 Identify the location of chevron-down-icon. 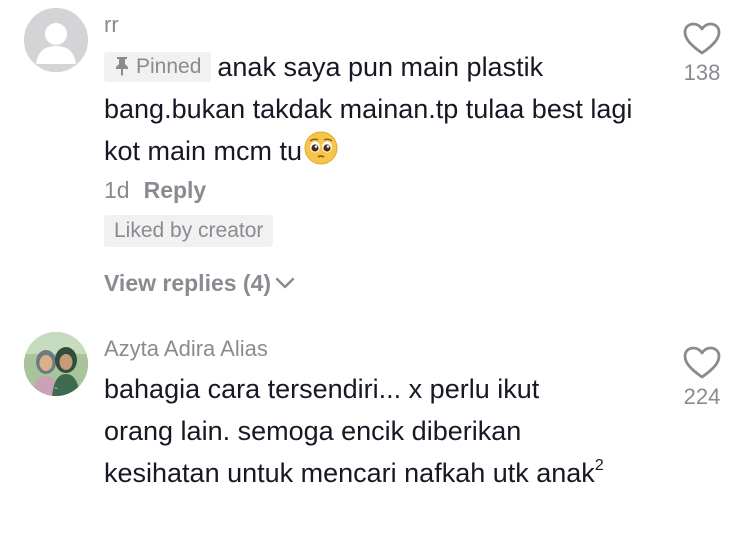
(285, 283).